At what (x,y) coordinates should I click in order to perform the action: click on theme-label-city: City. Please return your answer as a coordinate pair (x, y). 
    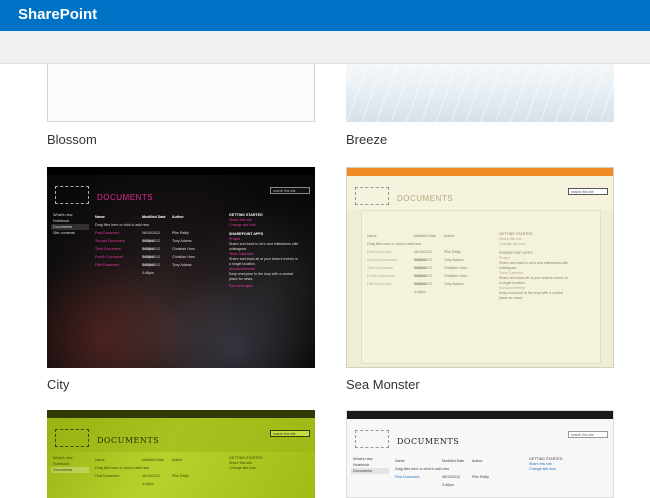
    Looking at the image, I should click on (58, 384).